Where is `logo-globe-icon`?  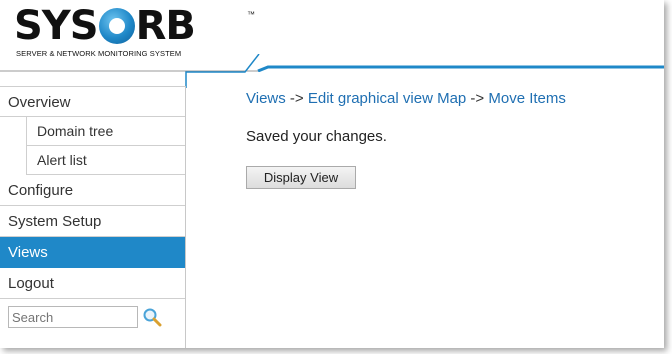
logo-globe-icon is located at coordinates (116, 26).